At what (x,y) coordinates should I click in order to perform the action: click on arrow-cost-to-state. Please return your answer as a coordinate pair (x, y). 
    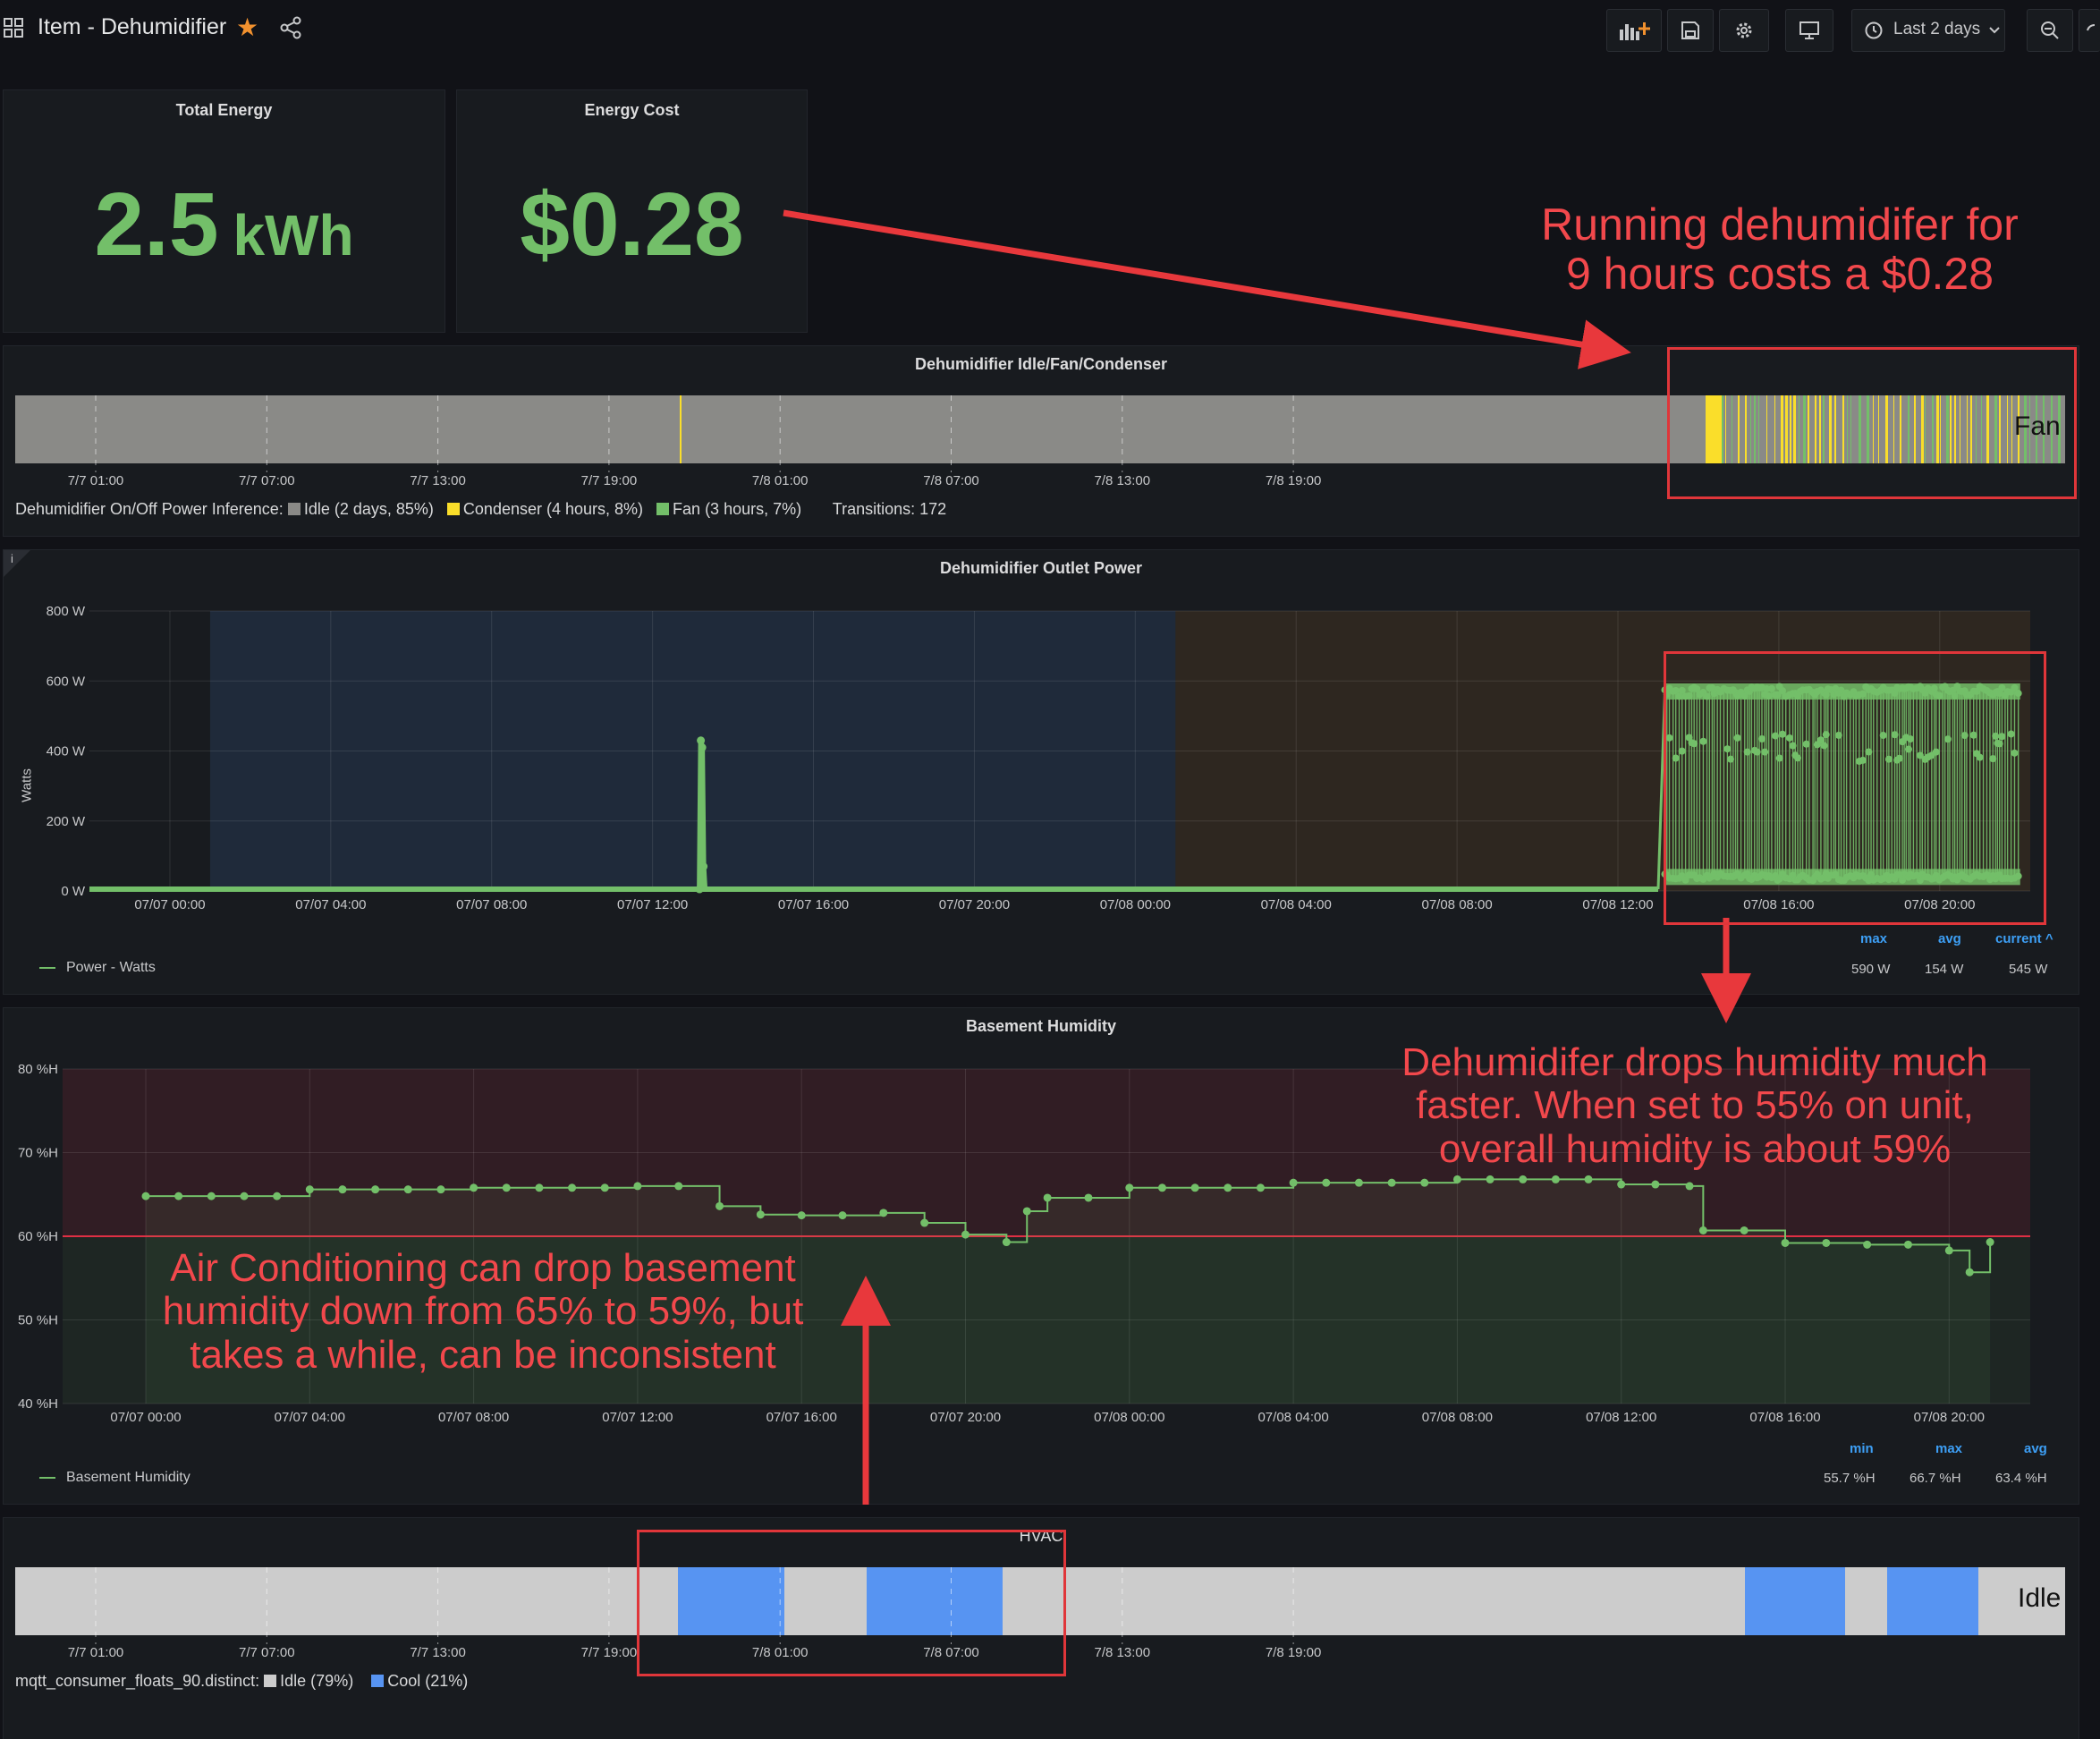
    Looking at the image, I should click on (1207, 289).